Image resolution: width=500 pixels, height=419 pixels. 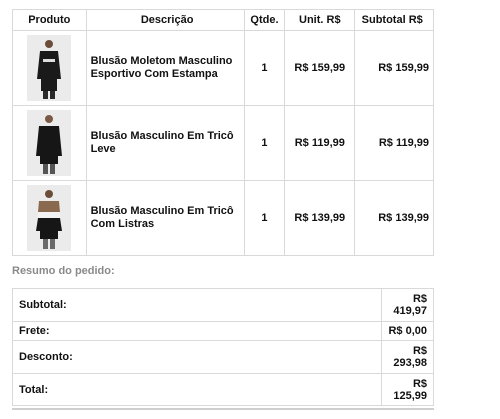 I want to click on product-unit-price: R$ 119,99, so click(x=320, y=143).